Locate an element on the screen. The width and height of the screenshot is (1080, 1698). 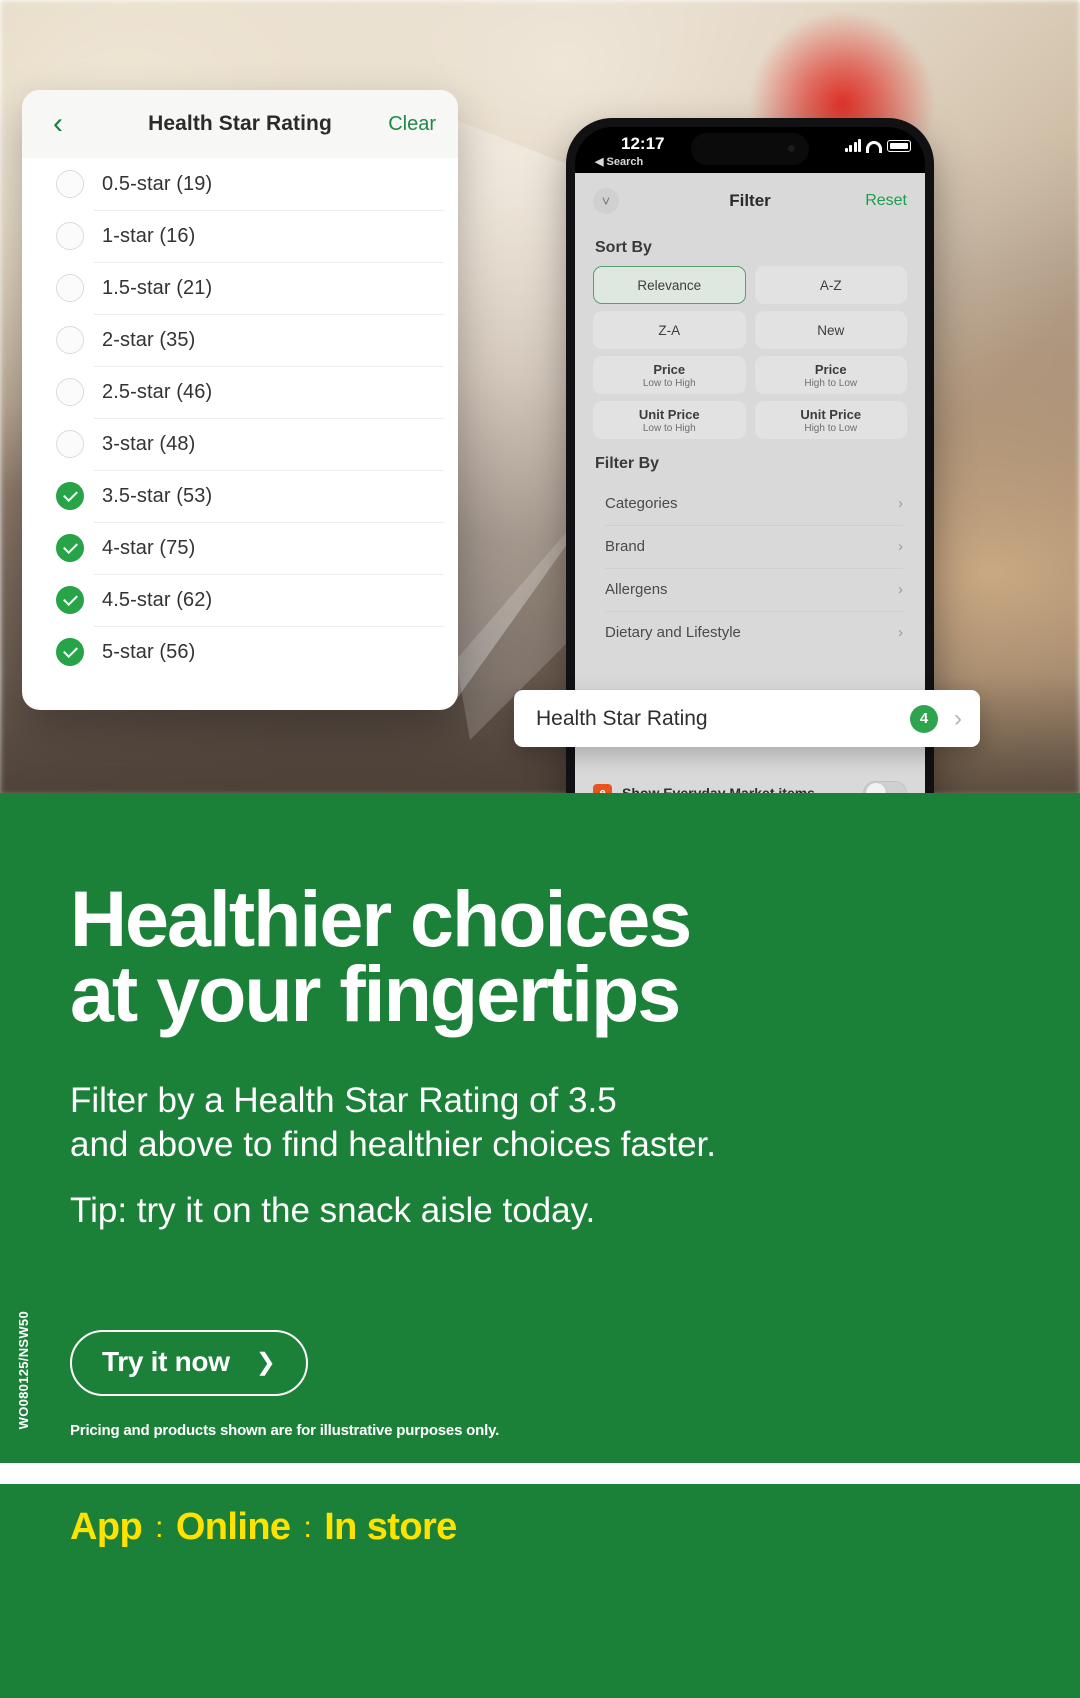
hsr-option-1-star: 1-star (16) is located at coordinates (240, 236).